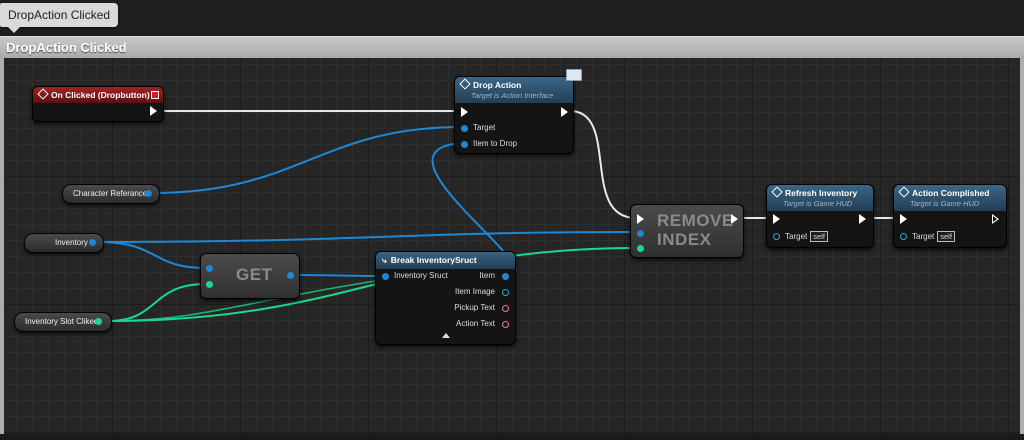 The height and width of the screenshot is (440, 1024). I want to click on drop-action-item-pin, so click(464, 144).